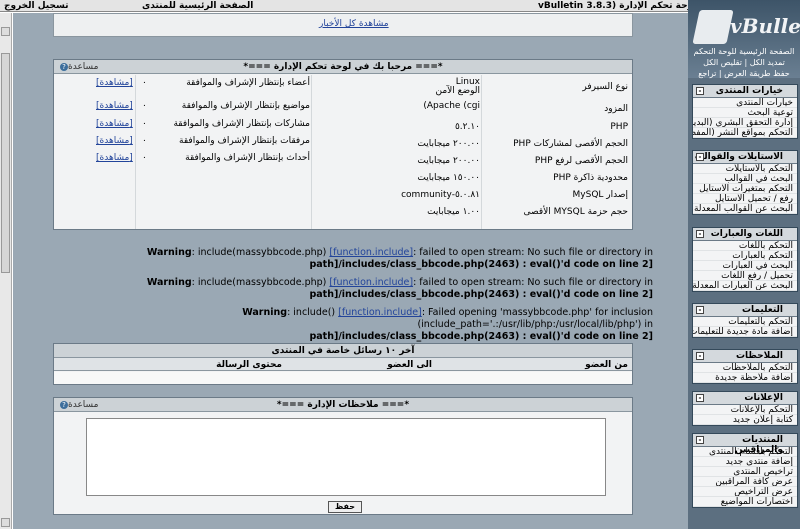  I want to click on nav-group-header: - الاستايلات والقوالب, so click(745, 157).